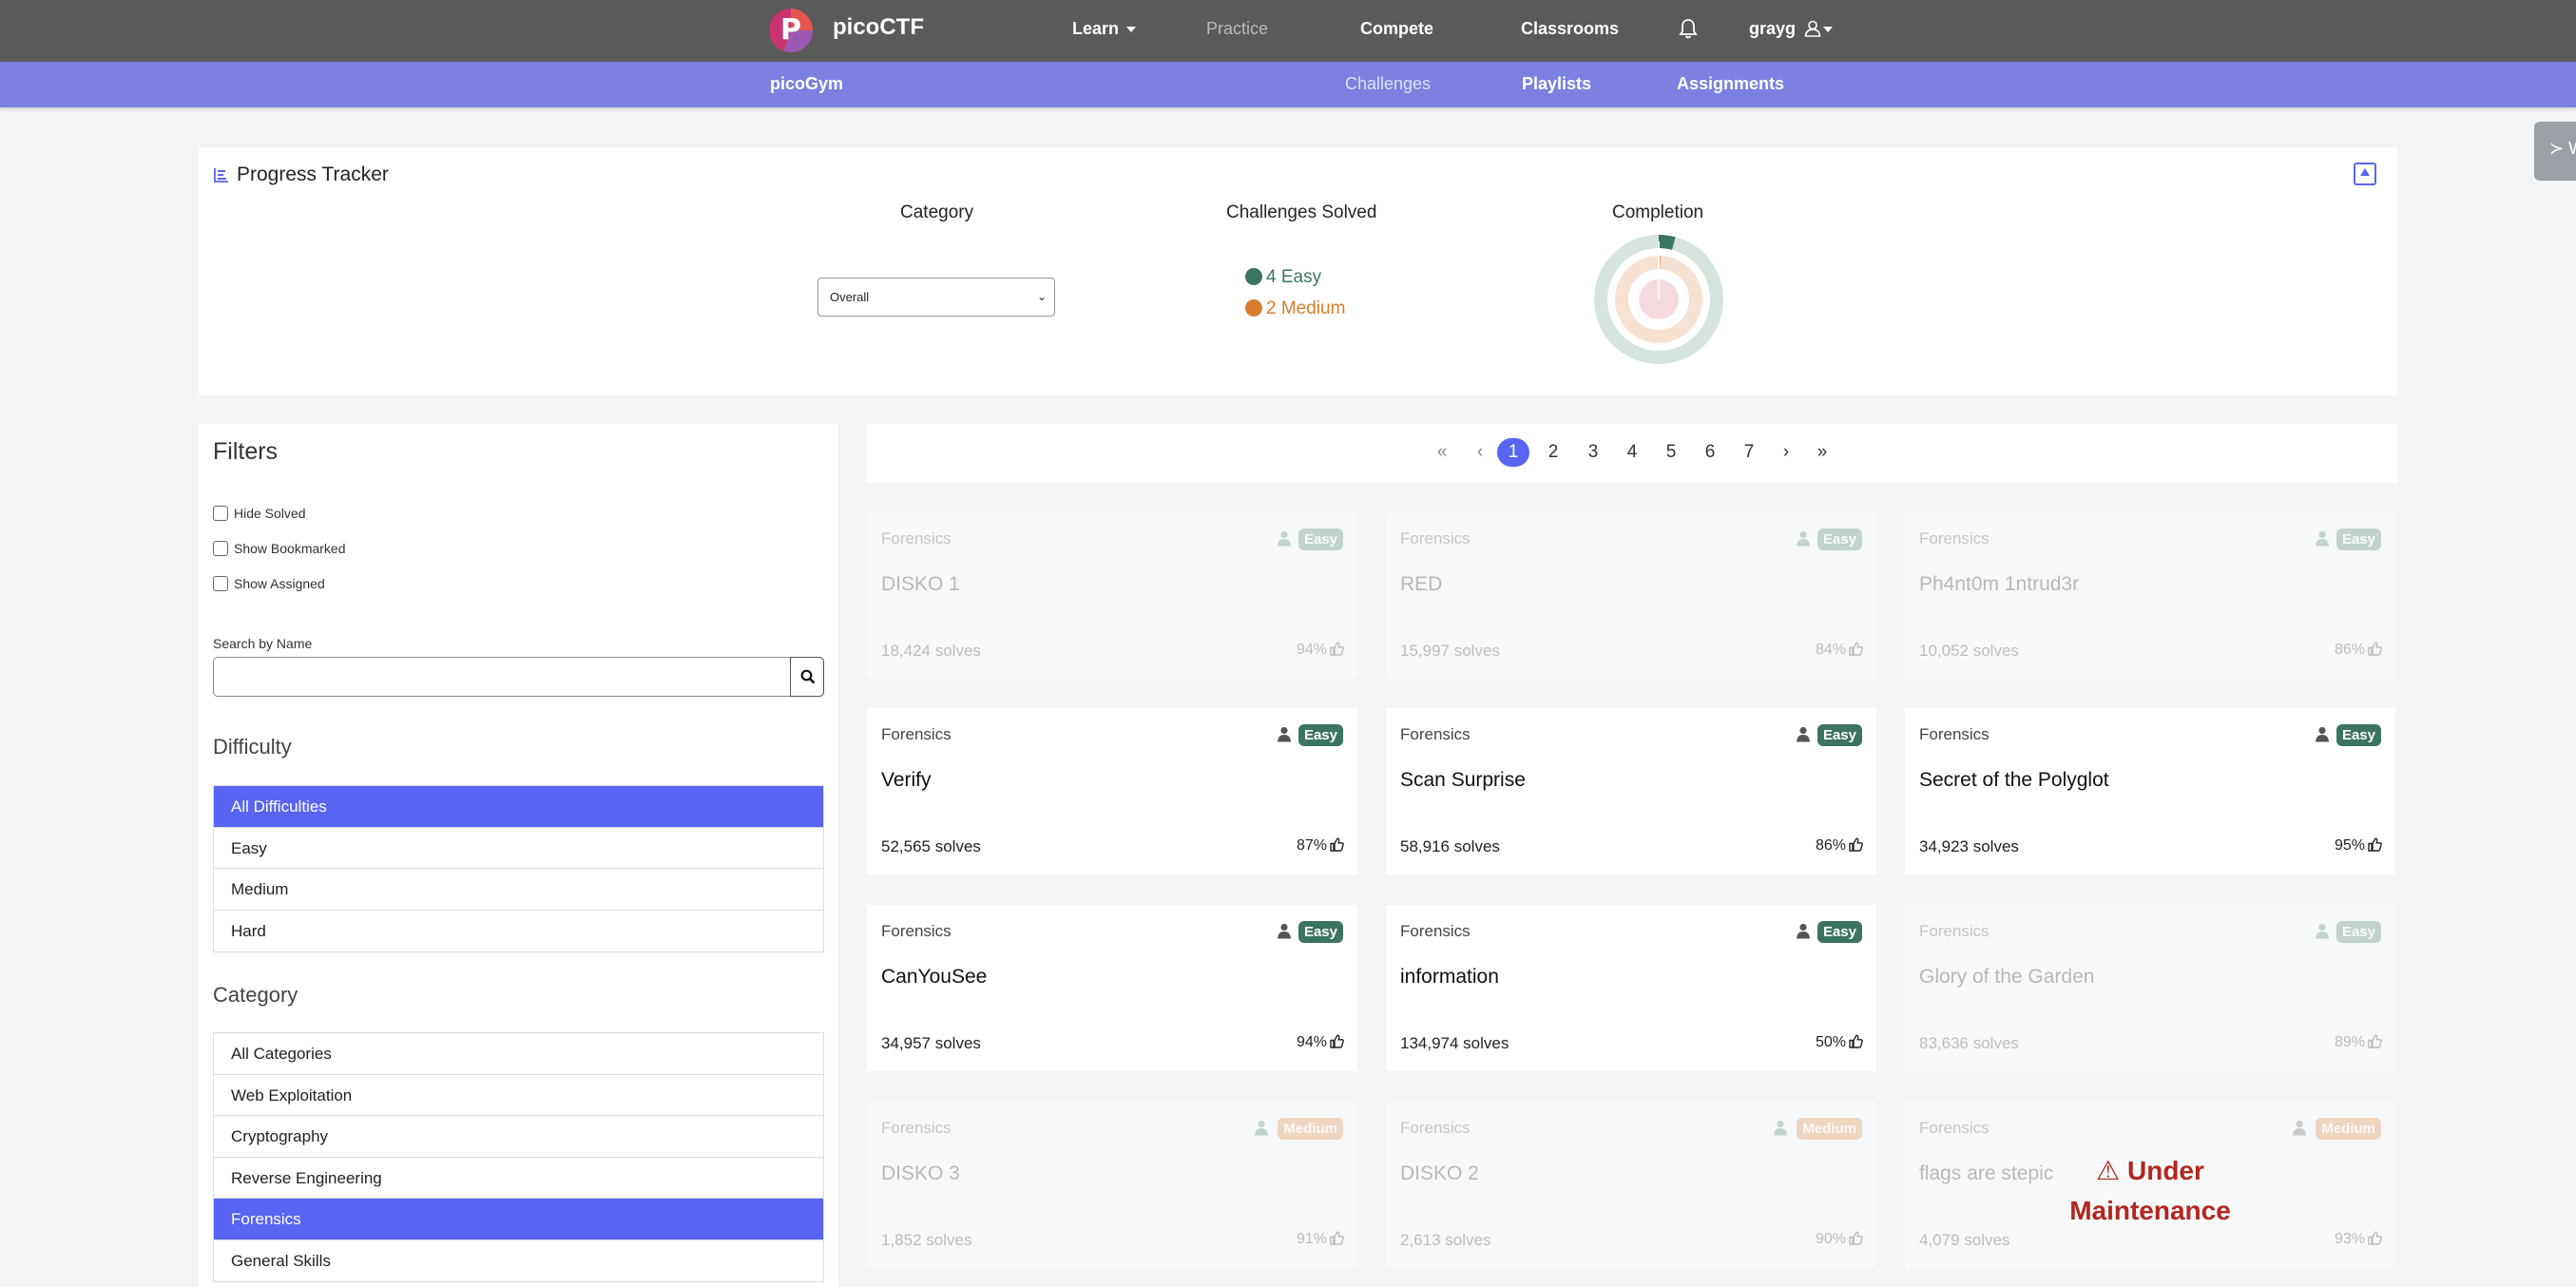 This screenshot has width=2576, height=1287. What do you see at coordinates (1237, 29) in the screenshot?
I see `nav-practice: Practice` at bounding box center [1237, 29].